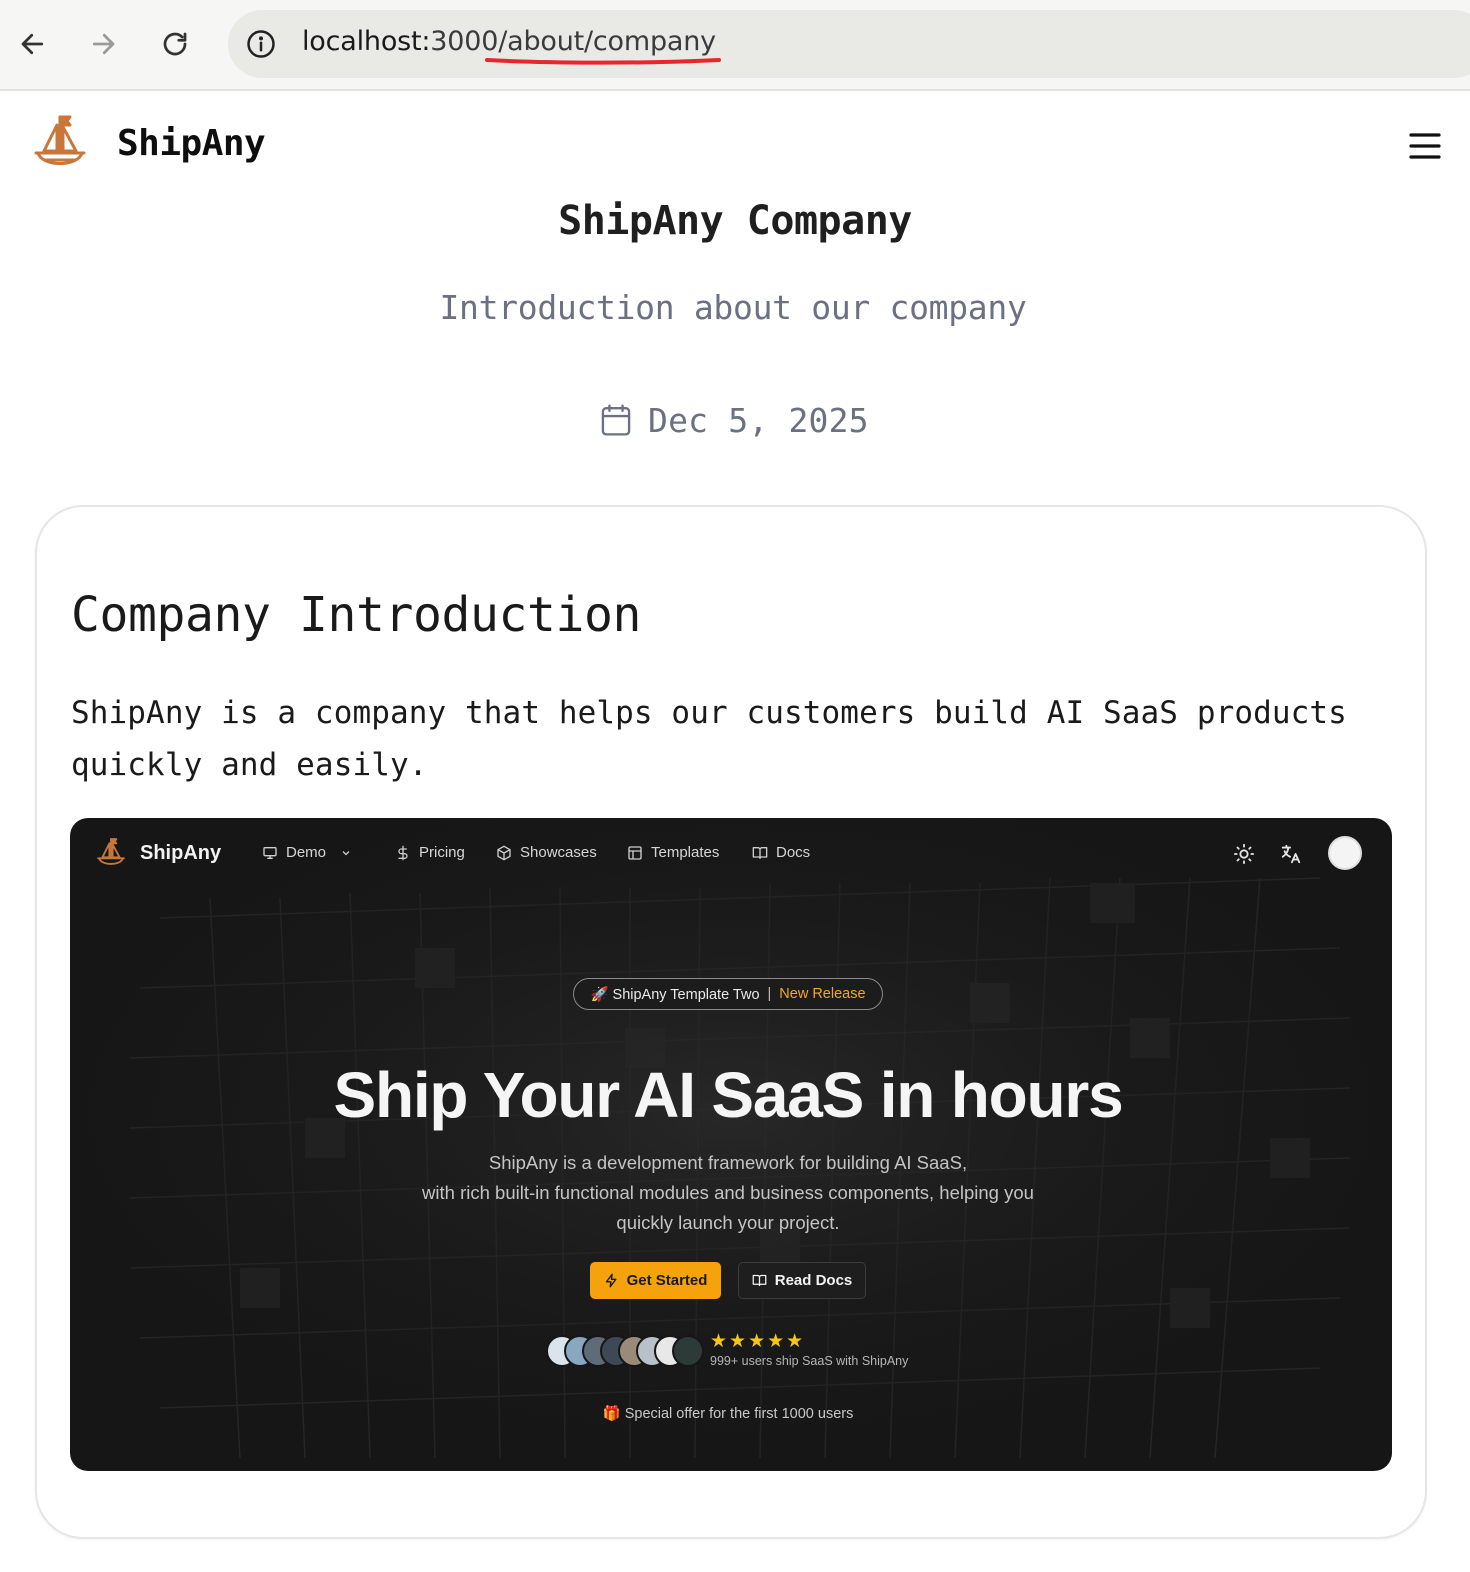 This screenshot has width=1470, height=1572. Describe the element at coordinates (442, 852) in the screenshot. I see `nav-label: Pricing` at that location.